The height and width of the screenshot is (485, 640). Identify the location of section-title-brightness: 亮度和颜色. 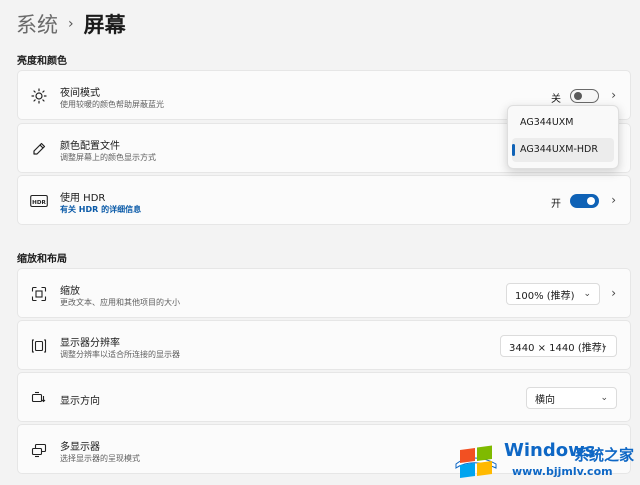
(42, 61).